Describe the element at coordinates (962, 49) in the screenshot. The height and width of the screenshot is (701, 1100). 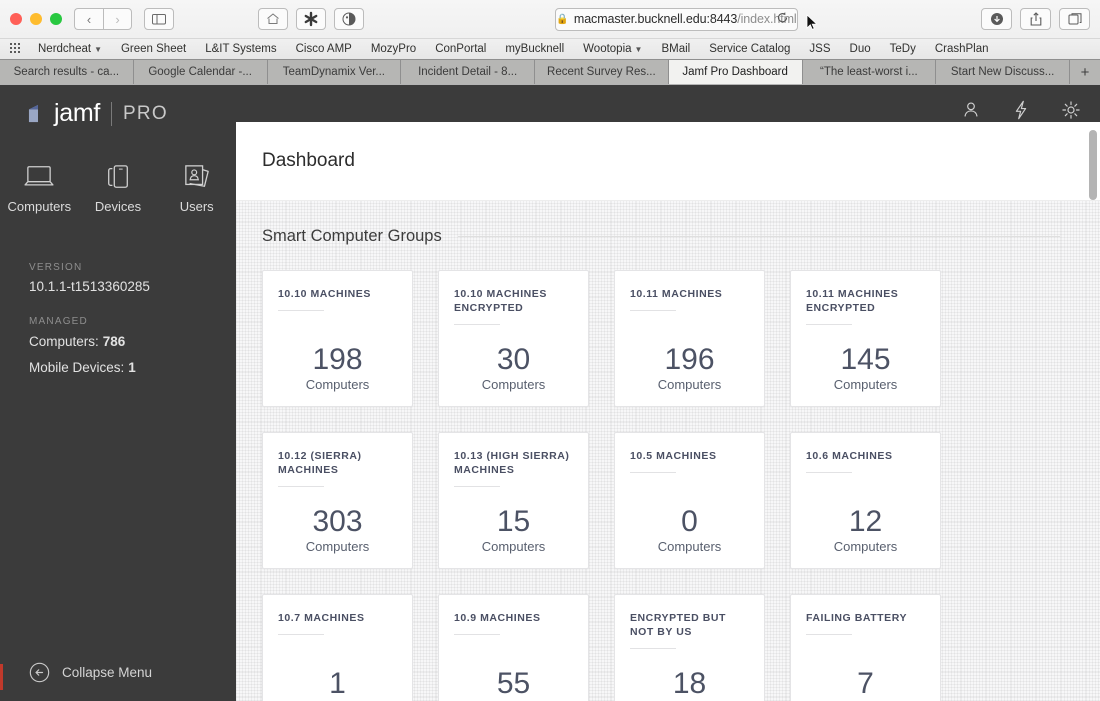
I see `bookmark-item: CrashPlan` at that location.